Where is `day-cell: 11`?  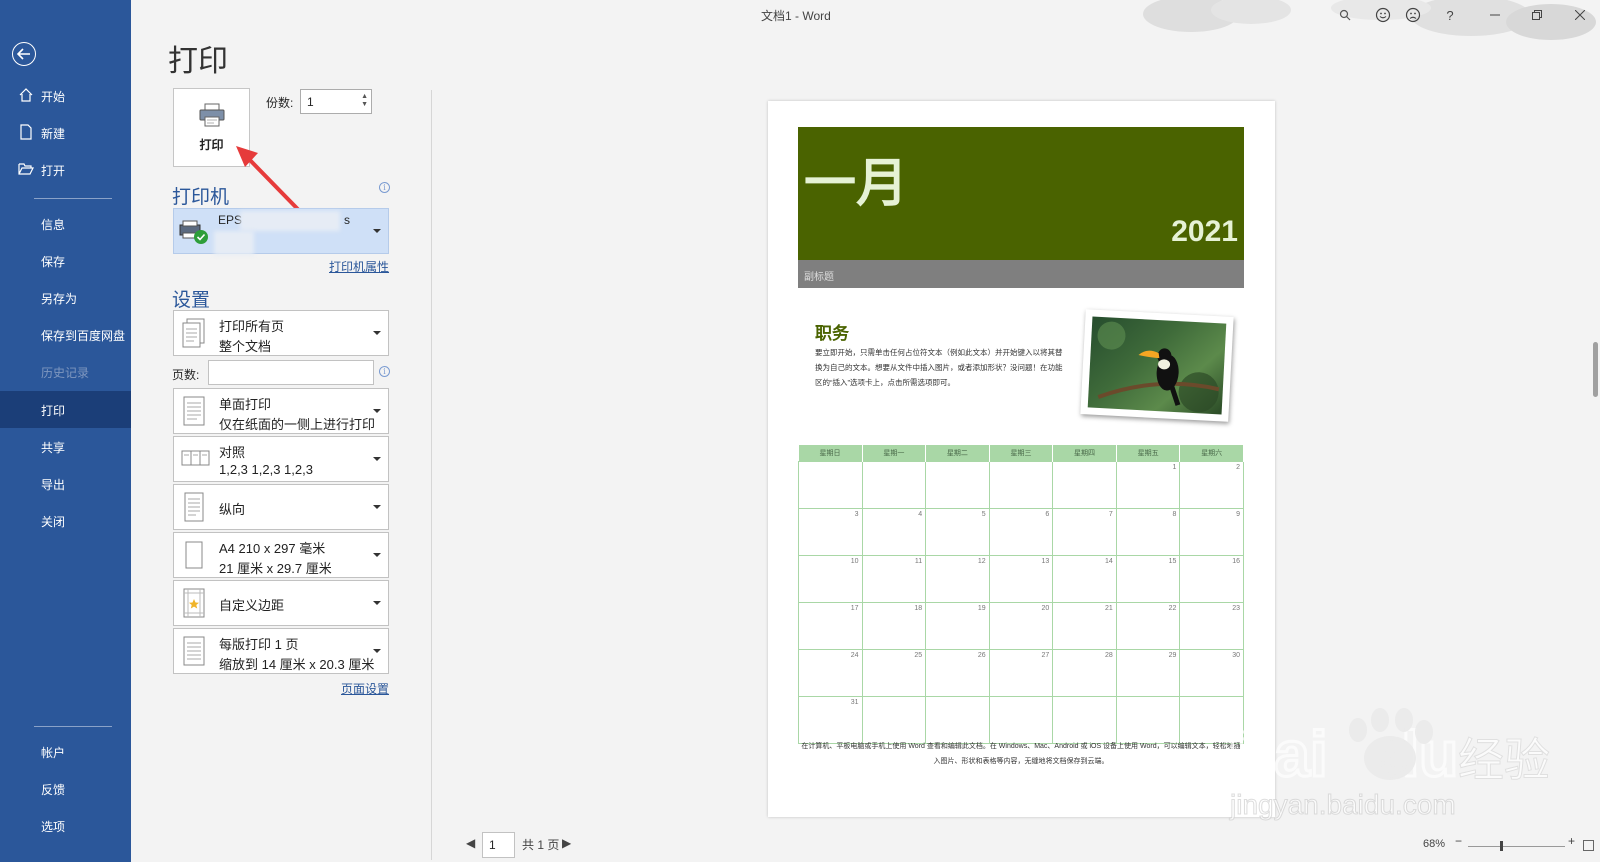
day-cell: 11 is located at coordinates (894, 578).